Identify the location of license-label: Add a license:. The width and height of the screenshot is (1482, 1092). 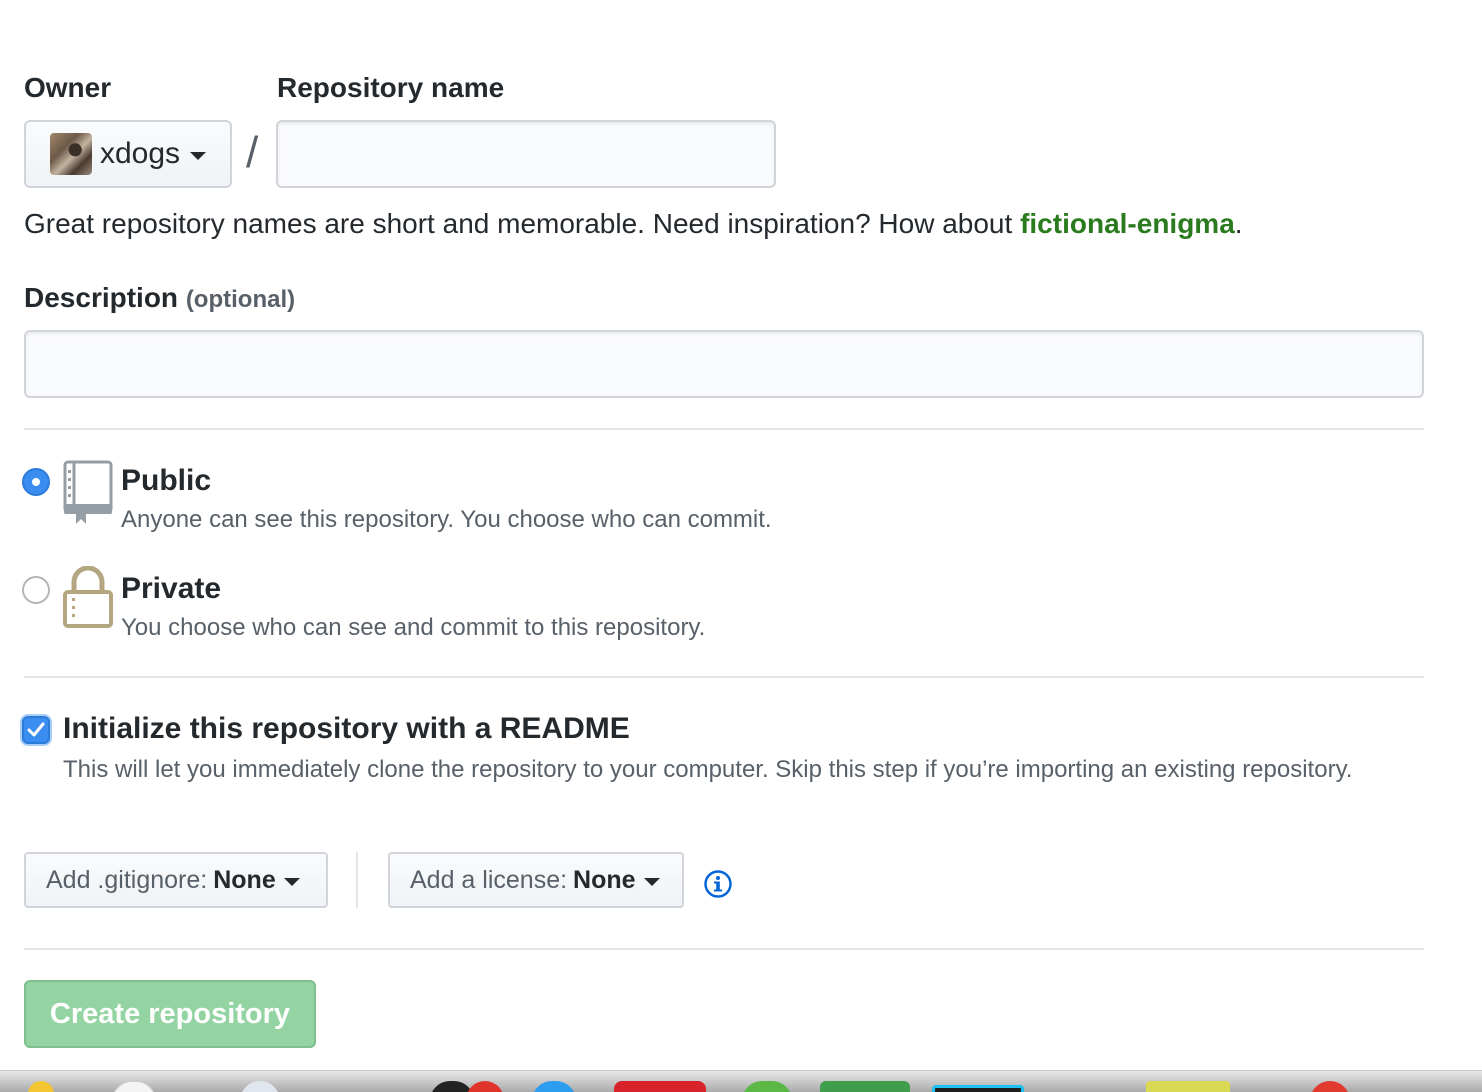
(489, 879).